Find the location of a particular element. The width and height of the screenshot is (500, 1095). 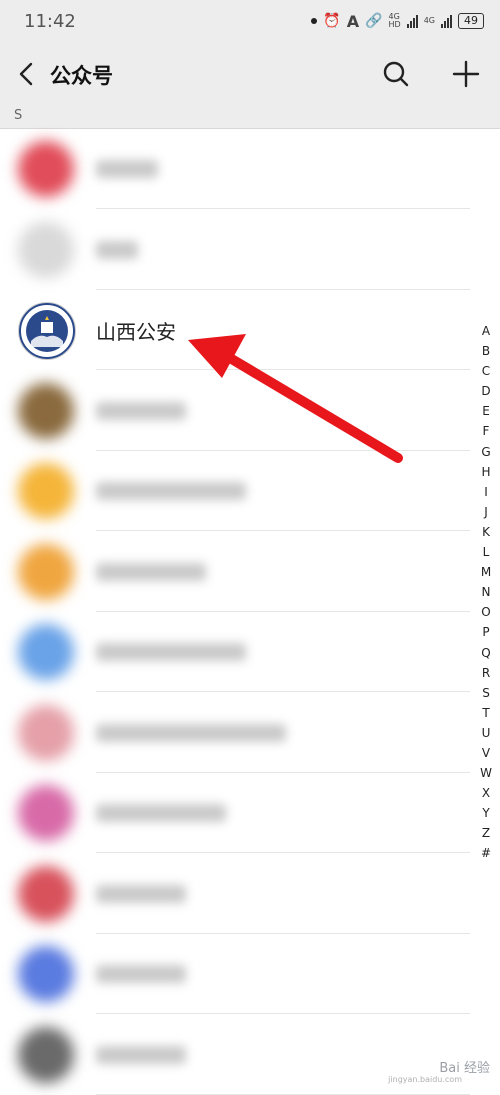

index-letter: R is located at coordinates (486, 673).